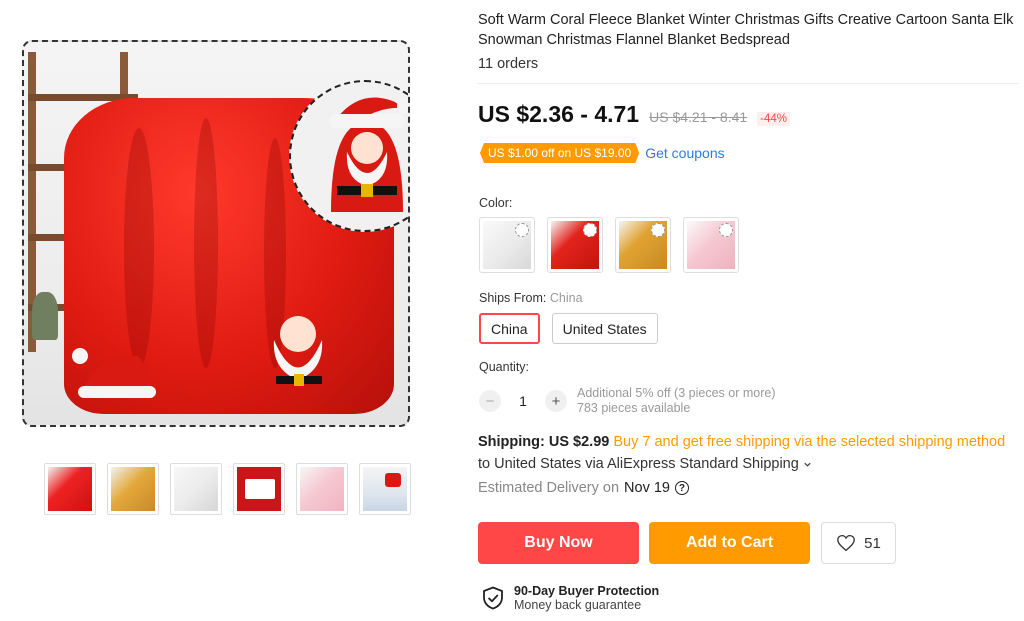  I want to click on ships-from-us-button: United States, so click(604, 328).